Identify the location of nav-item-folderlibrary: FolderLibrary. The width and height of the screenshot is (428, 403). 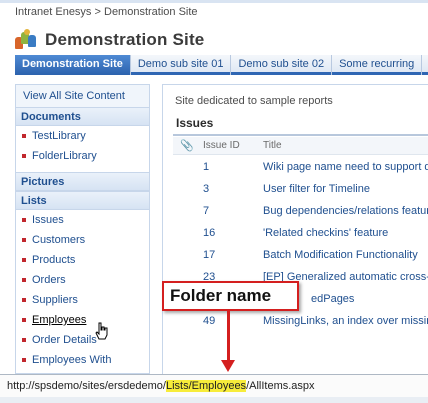
(82, 156).